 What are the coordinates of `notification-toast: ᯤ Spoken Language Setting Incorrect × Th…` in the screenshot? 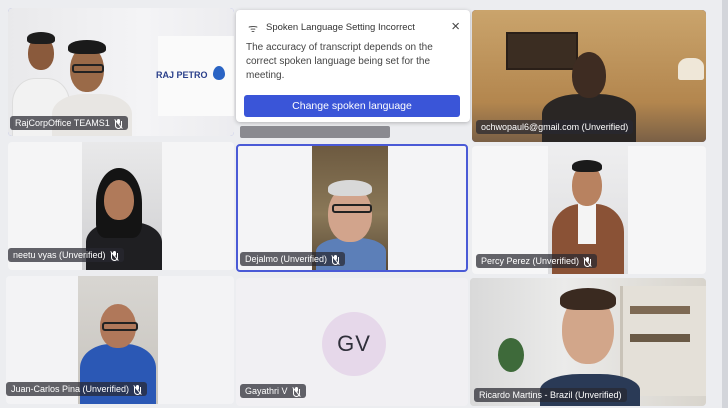 It's located at (353, 66).